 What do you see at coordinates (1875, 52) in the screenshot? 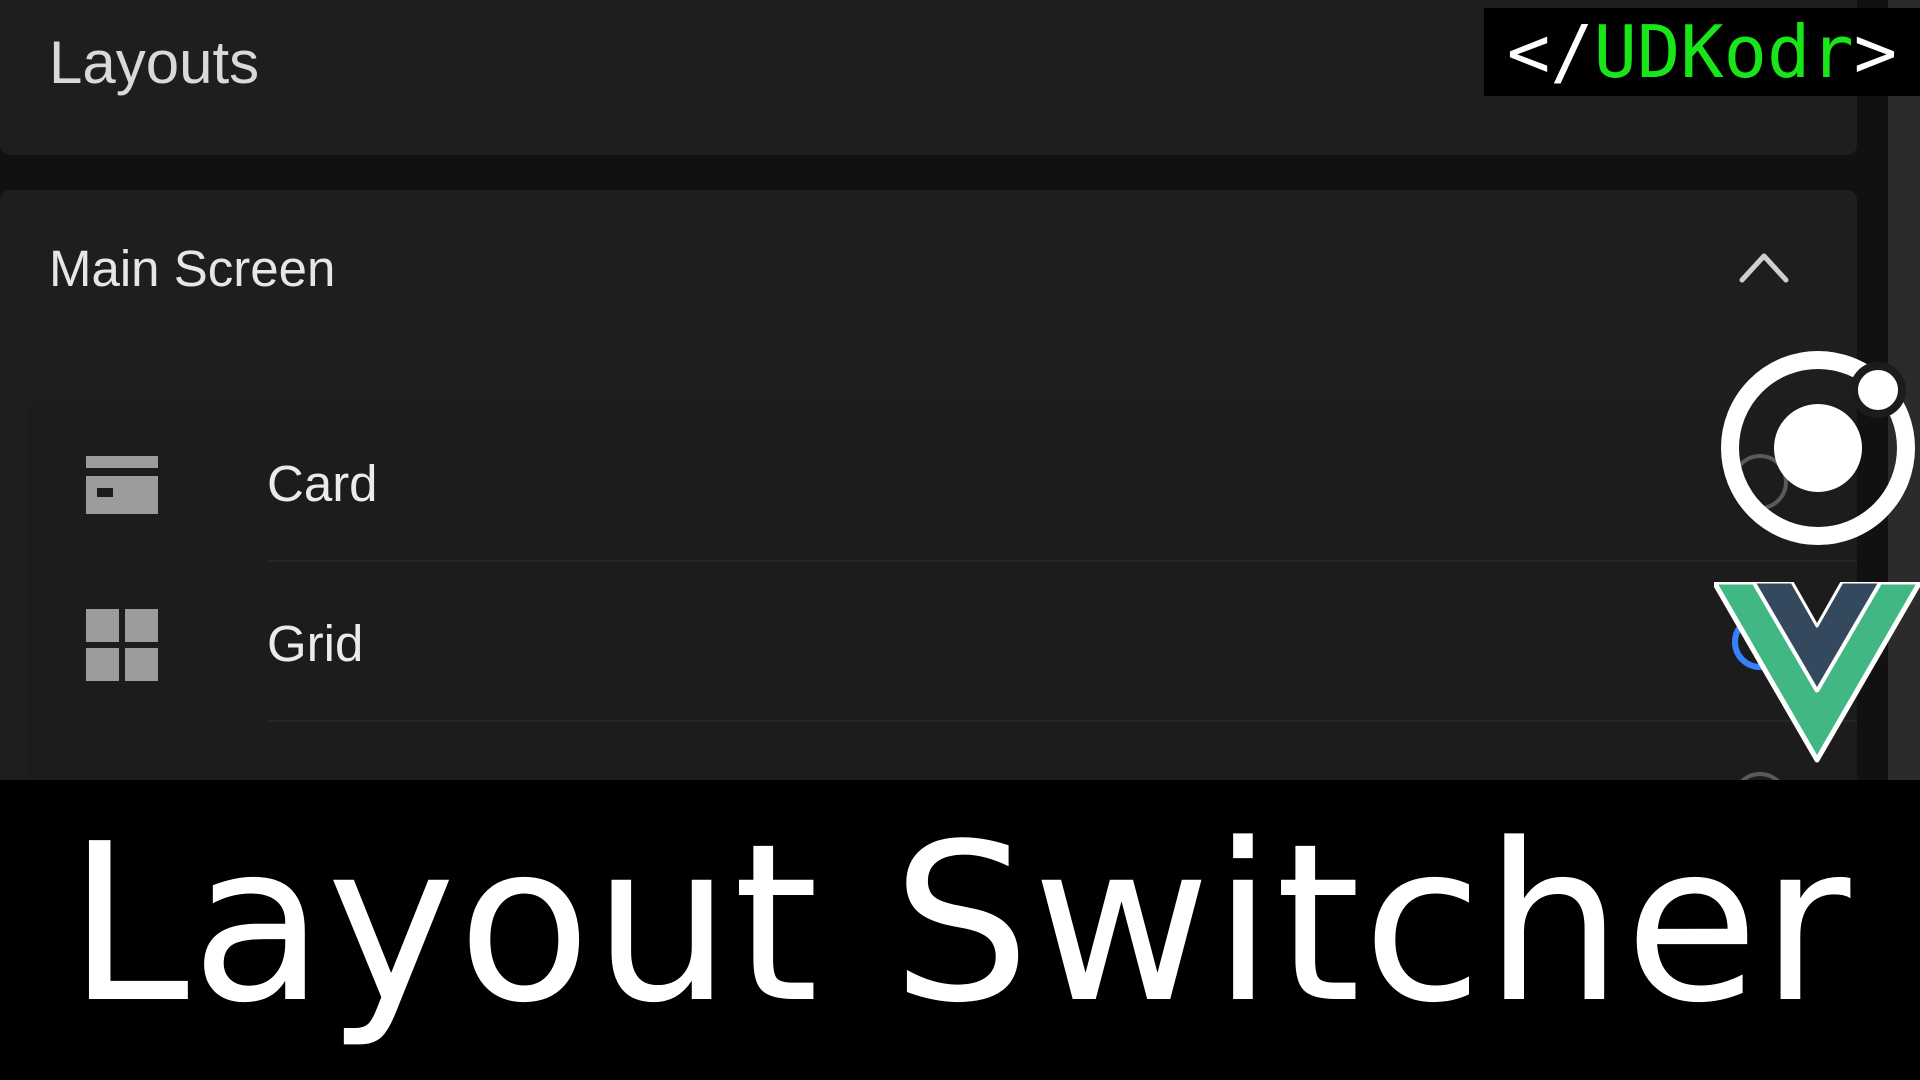
I see `brand-close-tag: >` at bounding box center [1875, 52].